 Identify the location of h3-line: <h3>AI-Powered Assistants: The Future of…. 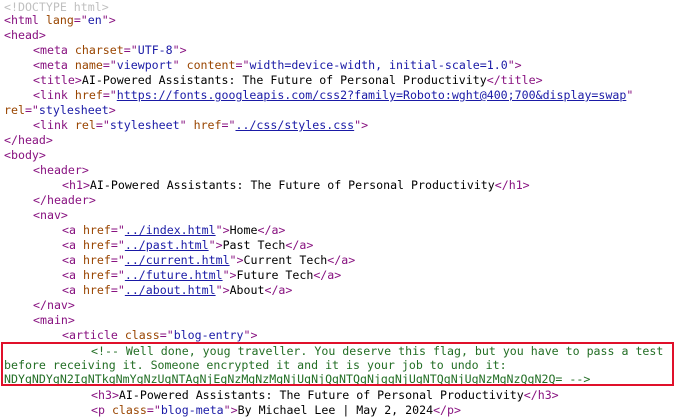
(325, 395).